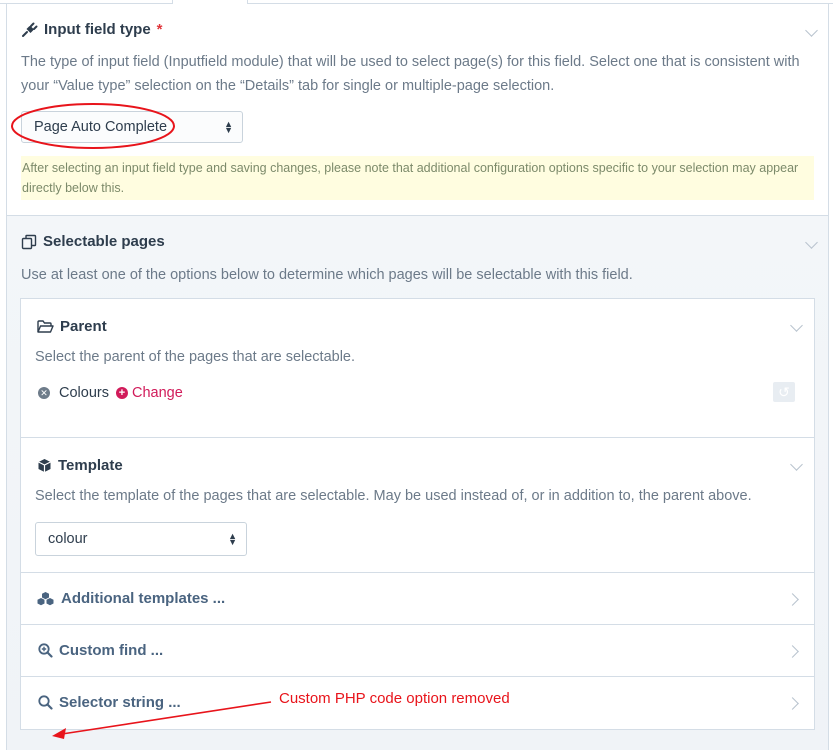  What do you see at coordinates (121, 393) in the screenshot?
I see `plus-circle-icon: +` at bounding box center [121, 393].